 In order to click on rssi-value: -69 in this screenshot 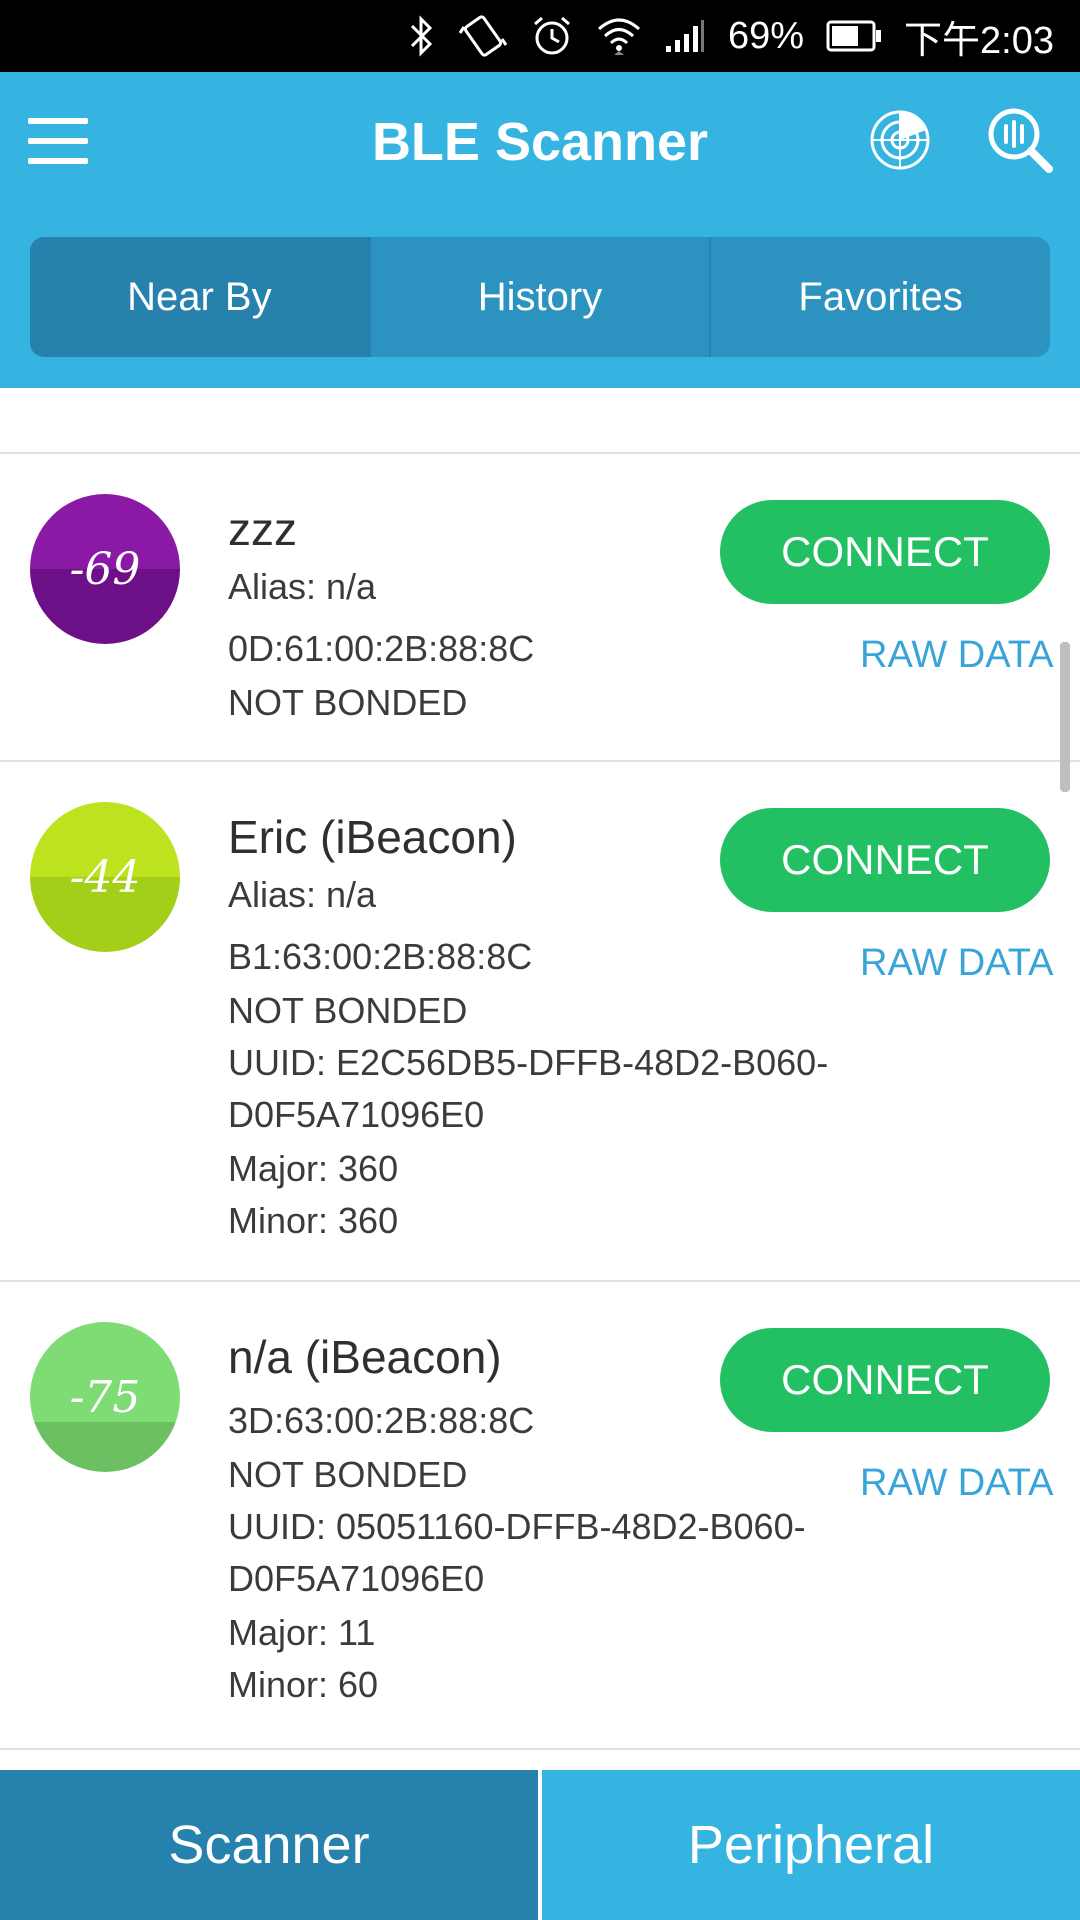, I will do `click(105, 569)`.